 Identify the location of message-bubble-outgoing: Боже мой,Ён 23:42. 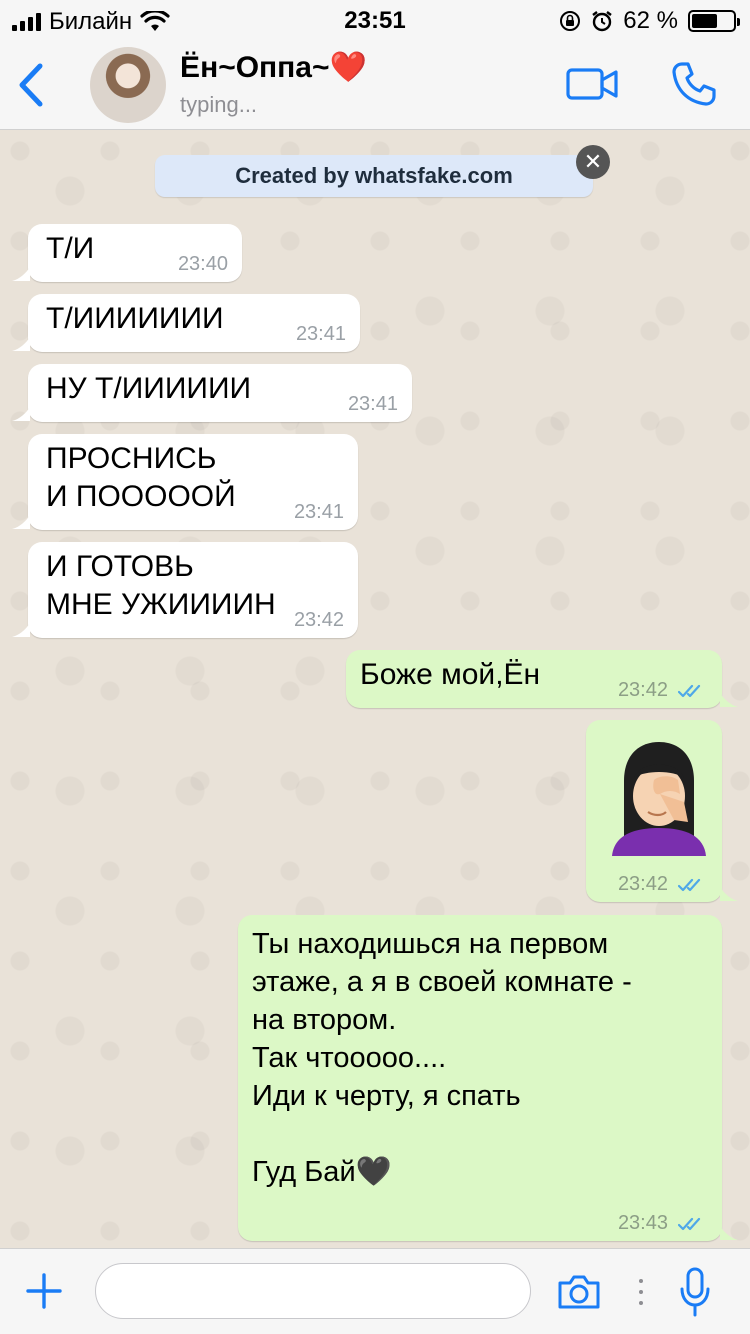
(534, 679).